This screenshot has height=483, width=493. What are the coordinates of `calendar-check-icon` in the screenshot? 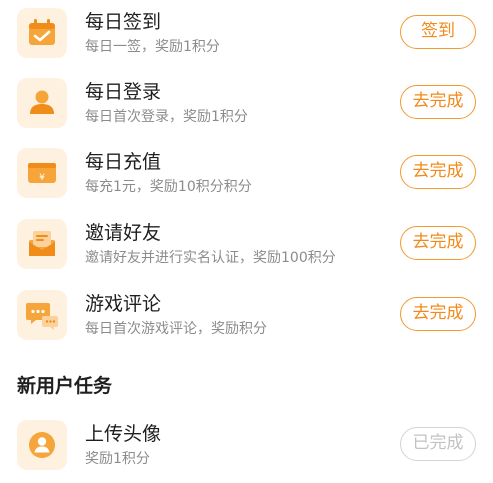 It's located at (42, 33).